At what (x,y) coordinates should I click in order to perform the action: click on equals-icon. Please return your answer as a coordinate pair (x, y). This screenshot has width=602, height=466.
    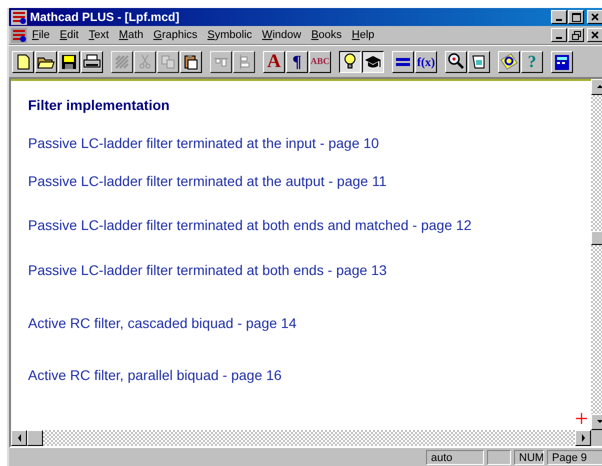
    Looking at the image, I should click on (403, 62).